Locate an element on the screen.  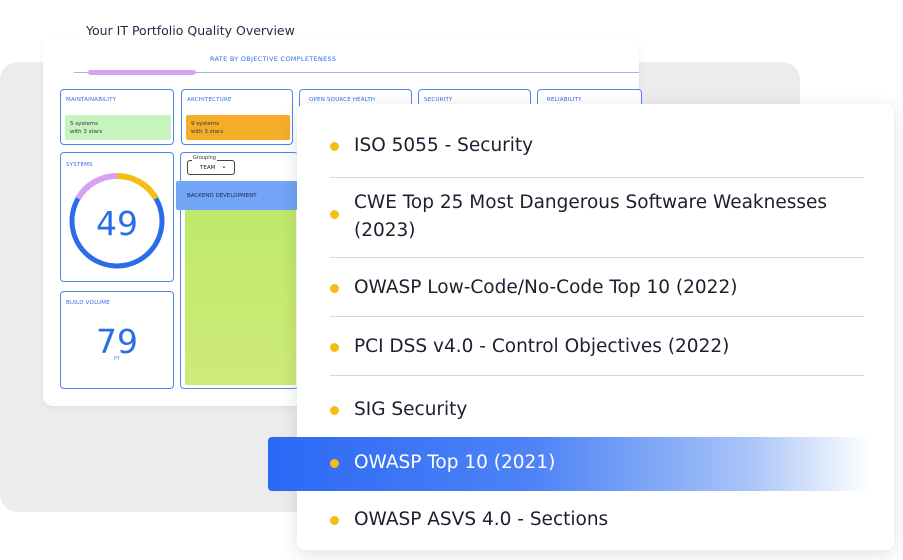
systems-card: SYSTEMS 49 is located at coordinates (117, 217).